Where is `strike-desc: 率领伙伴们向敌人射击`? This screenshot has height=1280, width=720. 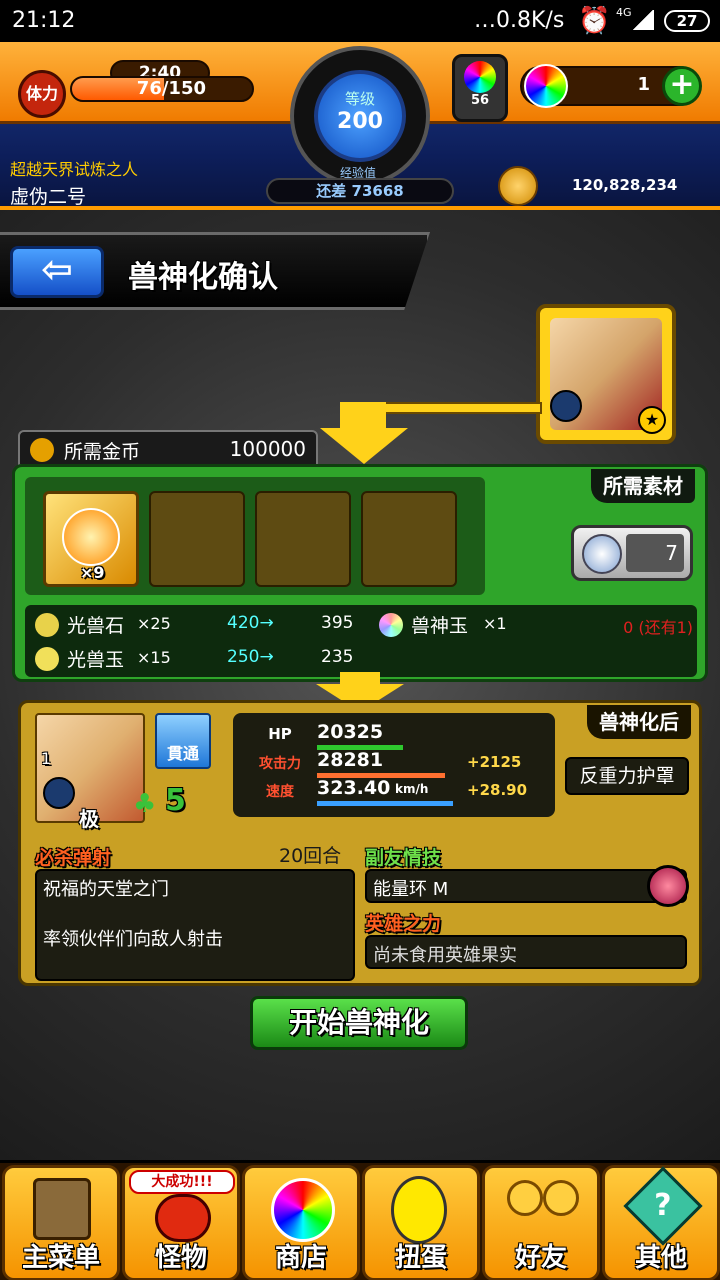 strike-desc: 率领伙伴们向敌人射击 is located at coordinates (133, 939).